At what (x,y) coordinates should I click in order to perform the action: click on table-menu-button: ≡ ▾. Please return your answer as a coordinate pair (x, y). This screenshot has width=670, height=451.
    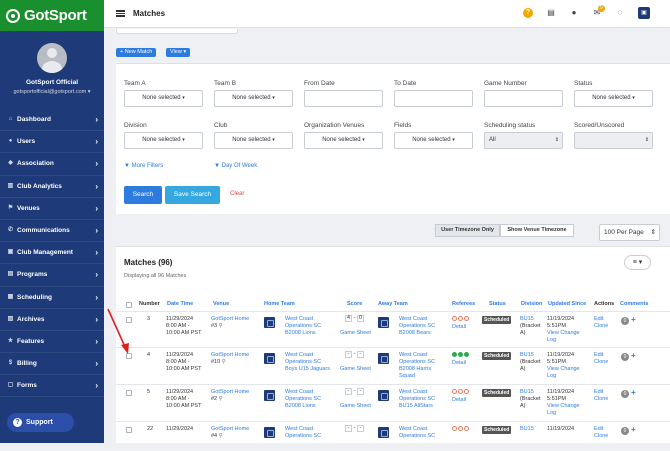
    Looking at the image, I should click on (637, 262).